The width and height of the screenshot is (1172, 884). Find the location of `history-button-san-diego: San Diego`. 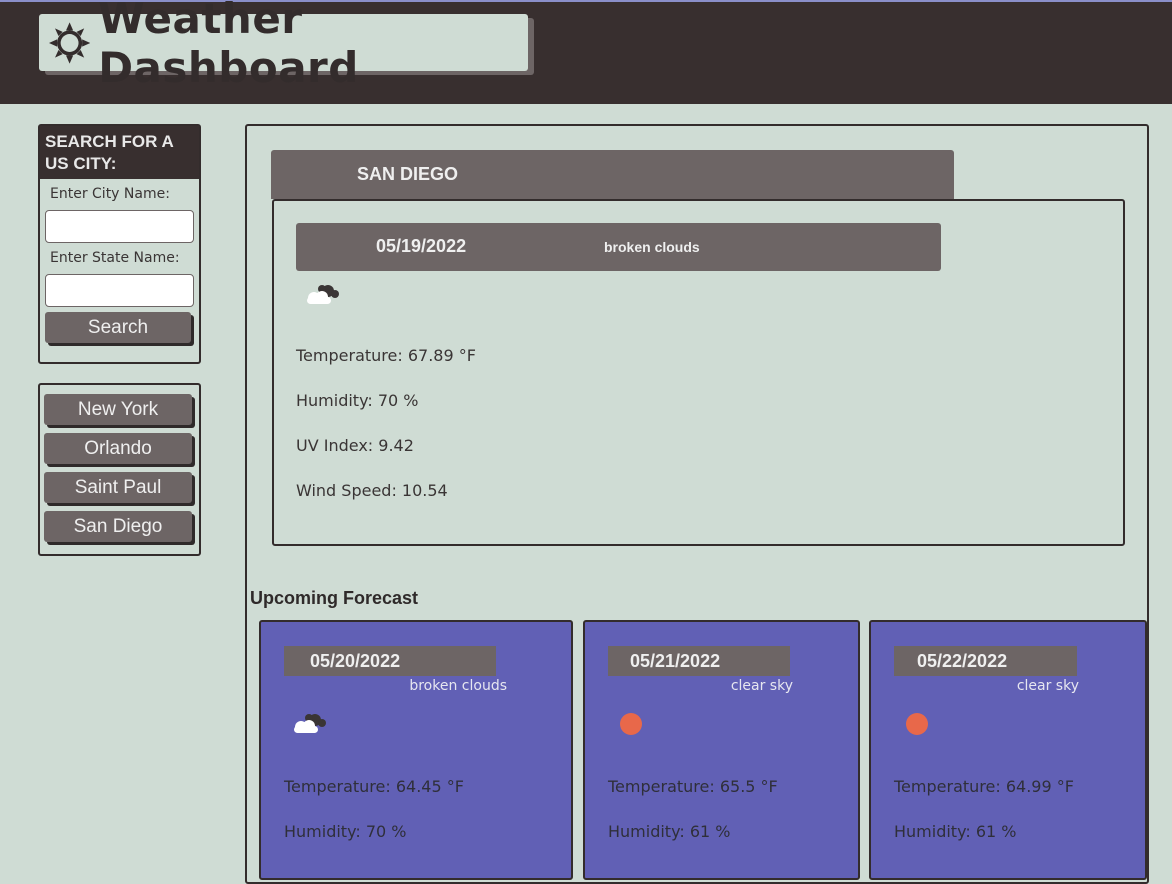

history-button-san-diego: San Diego is located at coordinates (118, 526).